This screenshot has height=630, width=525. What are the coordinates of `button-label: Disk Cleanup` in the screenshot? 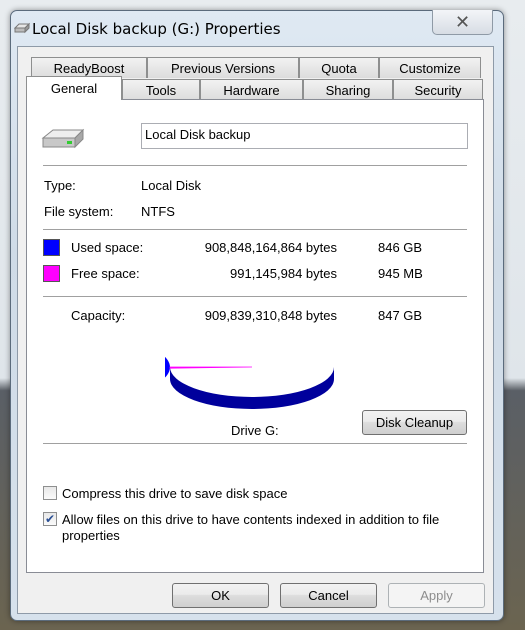 It's located at (414, 422).